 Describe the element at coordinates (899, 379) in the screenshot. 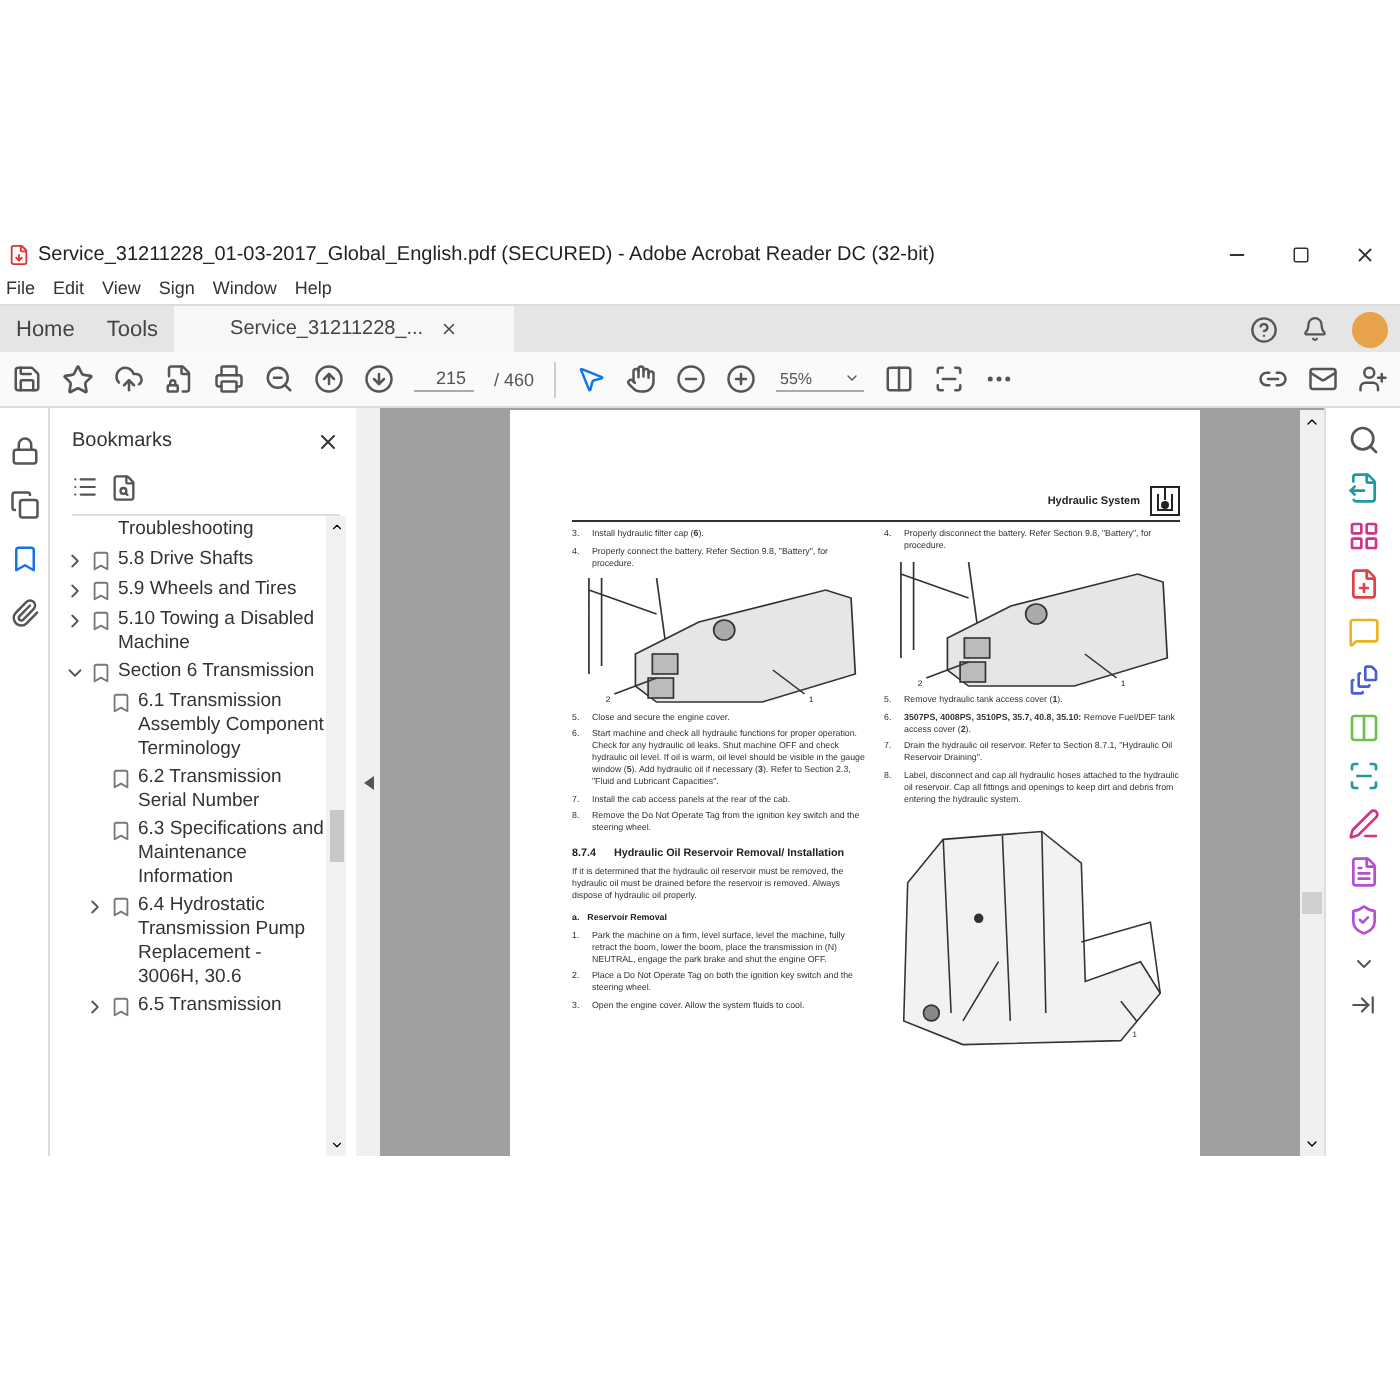

I see `page-layout-icon` at that location.